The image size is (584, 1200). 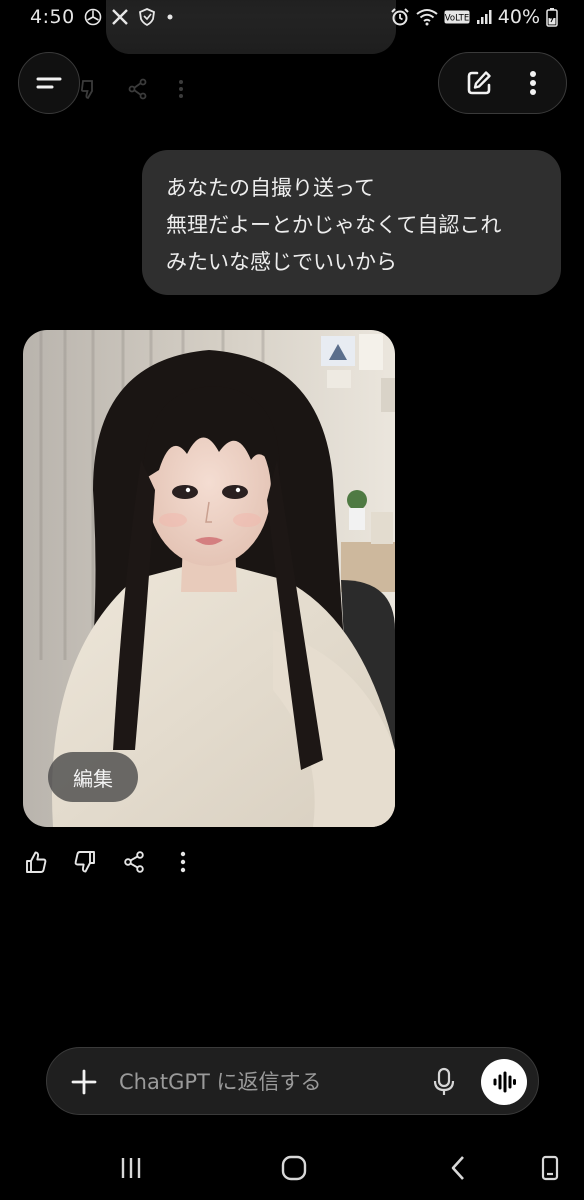 I want to click on more-options-button, so click(x=533, y=83).